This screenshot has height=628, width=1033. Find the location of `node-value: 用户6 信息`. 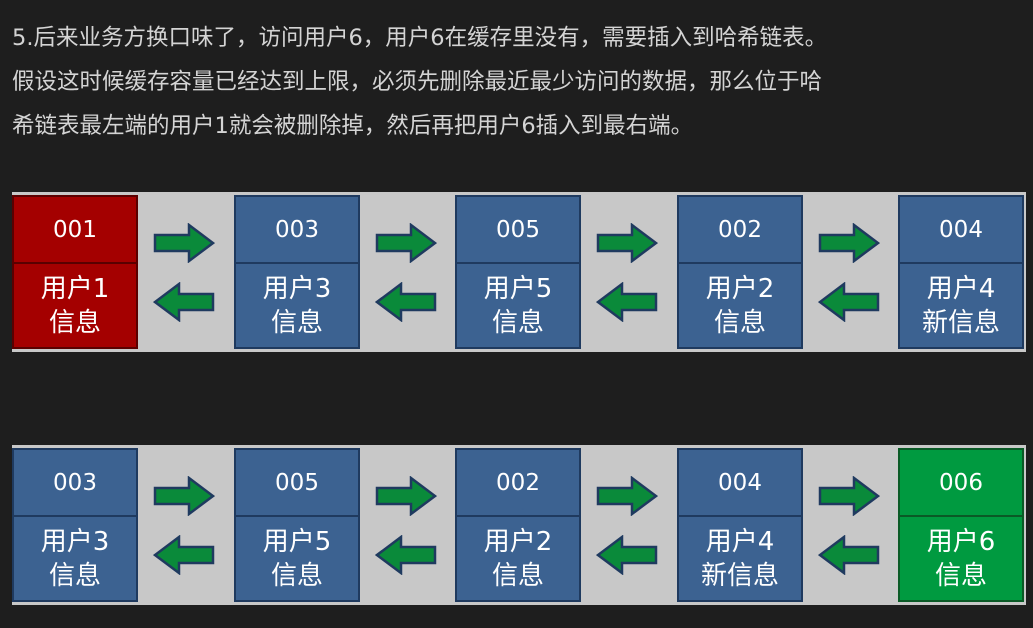

node-value: 用户6 信息 is located at coordinates (961, 558).